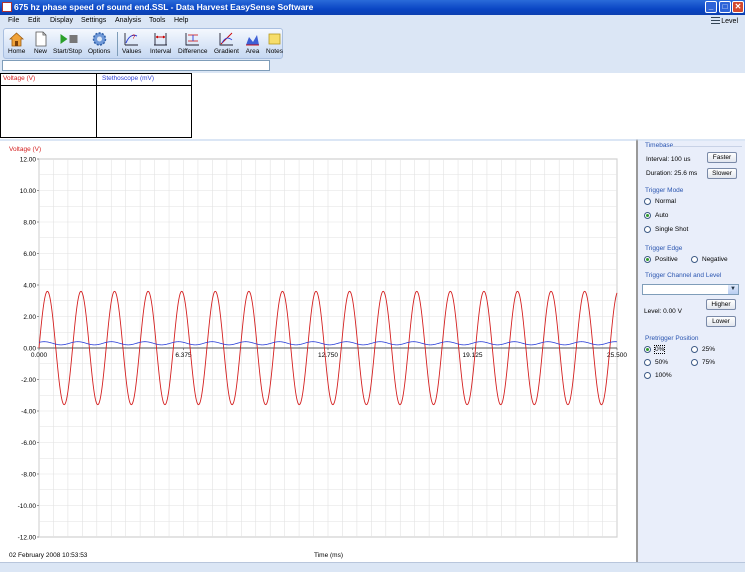  Describe the element at coordinates (715, 259) in the screenshot. I see `radio-negative-label: Negative` at that location.